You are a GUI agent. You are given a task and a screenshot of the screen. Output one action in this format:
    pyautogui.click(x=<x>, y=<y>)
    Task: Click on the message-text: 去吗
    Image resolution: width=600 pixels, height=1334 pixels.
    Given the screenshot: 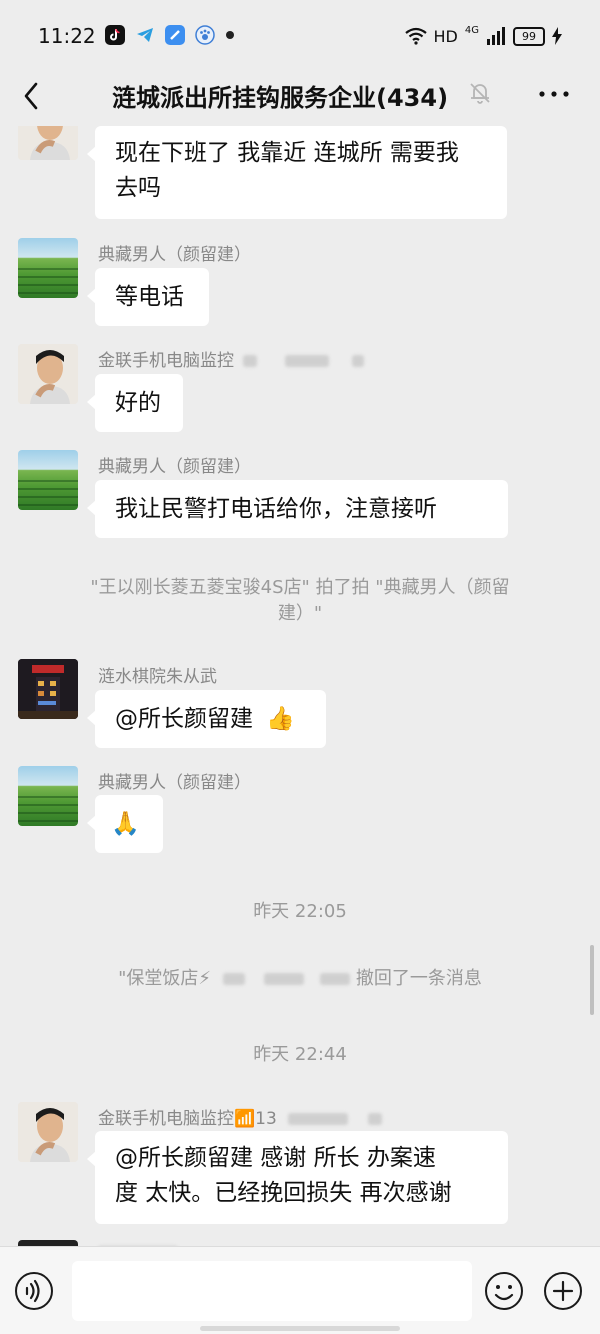 What is the action you would take?
    pyautogui.click(x=138, y=188)
    